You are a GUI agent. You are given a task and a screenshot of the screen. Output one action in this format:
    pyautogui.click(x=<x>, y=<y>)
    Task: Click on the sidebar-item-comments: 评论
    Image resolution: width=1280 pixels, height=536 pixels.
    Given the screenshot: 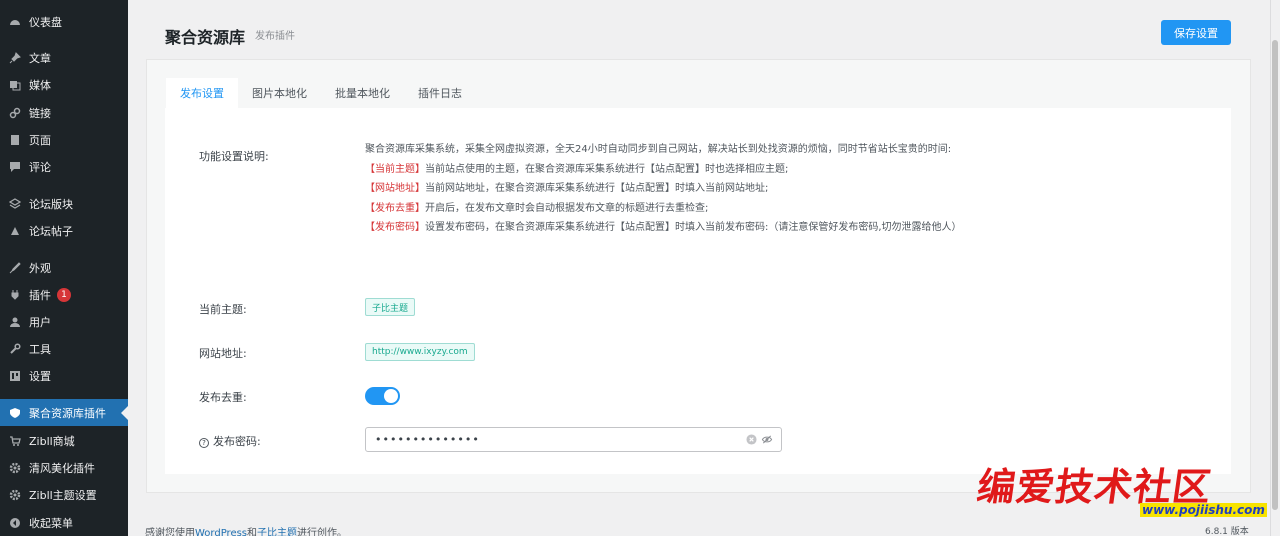 What is the action you would take?
    pyautogui.click(x=64, y=166)
    